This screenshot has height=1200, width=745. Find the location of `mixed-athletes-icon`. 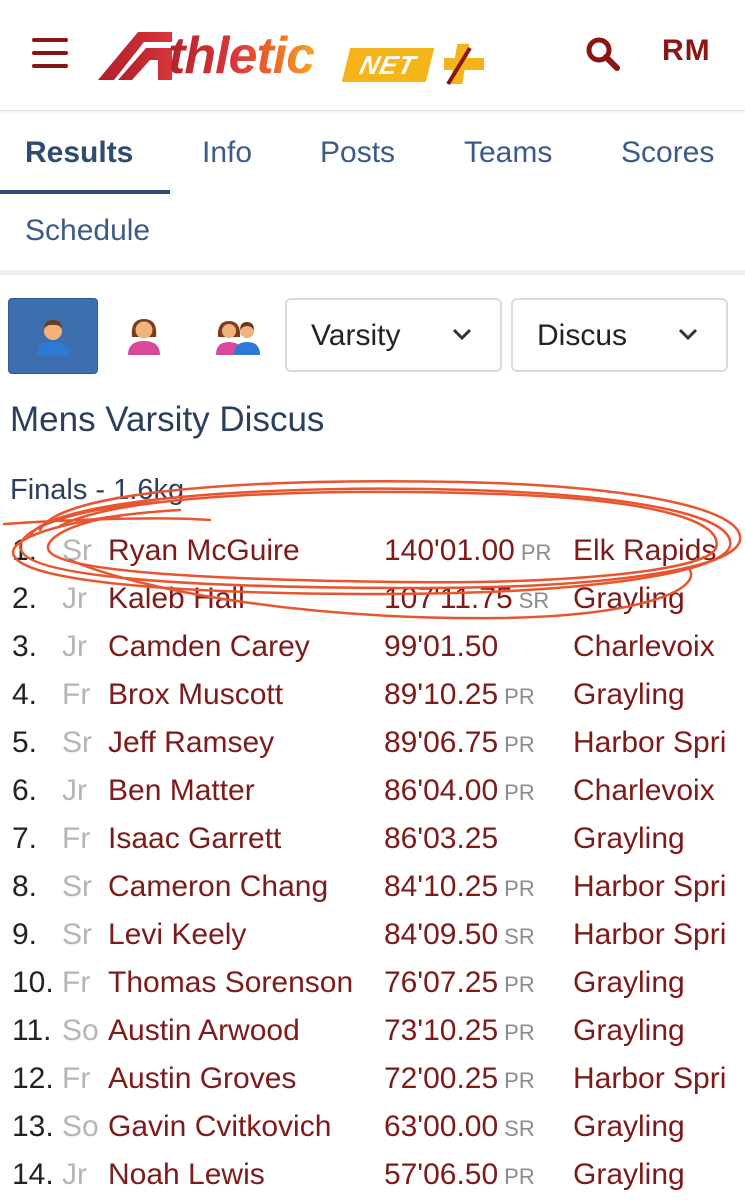

mixed-athletes-icon is located at coordinates (238, 338).